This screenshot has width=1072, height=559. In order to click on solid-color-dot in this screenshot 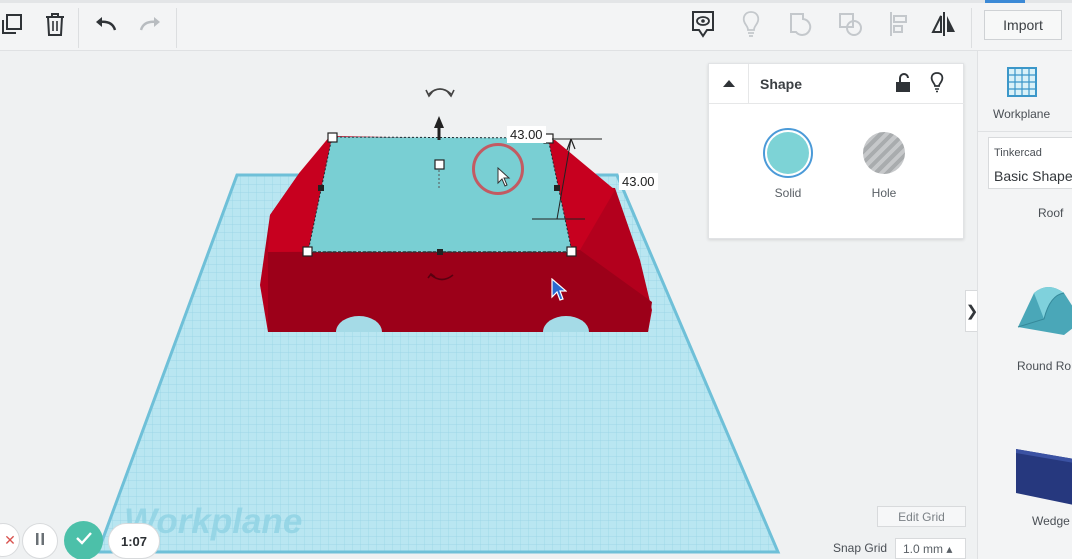, I will do `click(788, 153)`.